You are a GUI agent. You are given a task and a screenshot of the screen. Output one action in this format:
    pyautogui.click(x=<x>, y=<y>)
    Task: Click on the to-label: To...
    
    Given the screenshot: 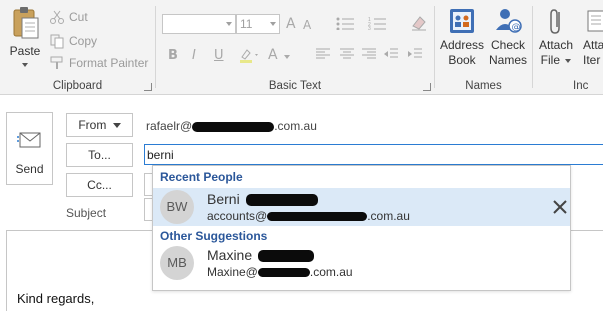 What is the action you would take?
    pyautogui.click(x=99, y=155)
    